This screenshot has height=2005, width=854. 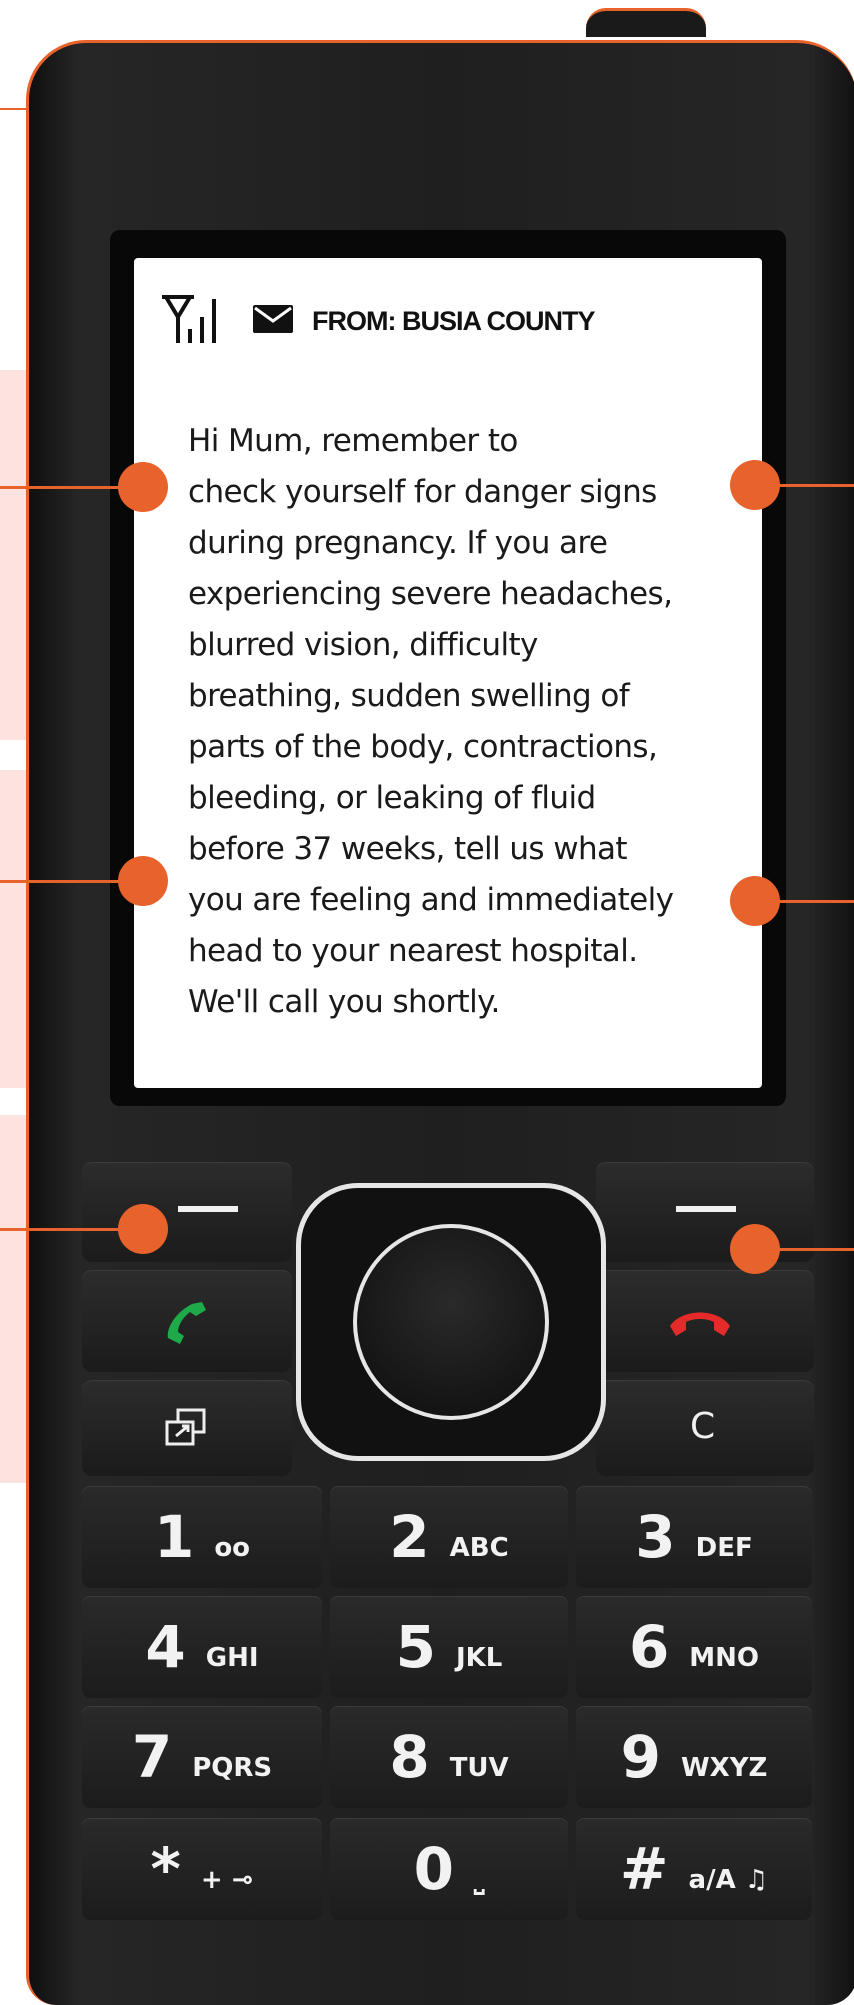 I want to click on right-soft-key, so click(x=705, y=1212).